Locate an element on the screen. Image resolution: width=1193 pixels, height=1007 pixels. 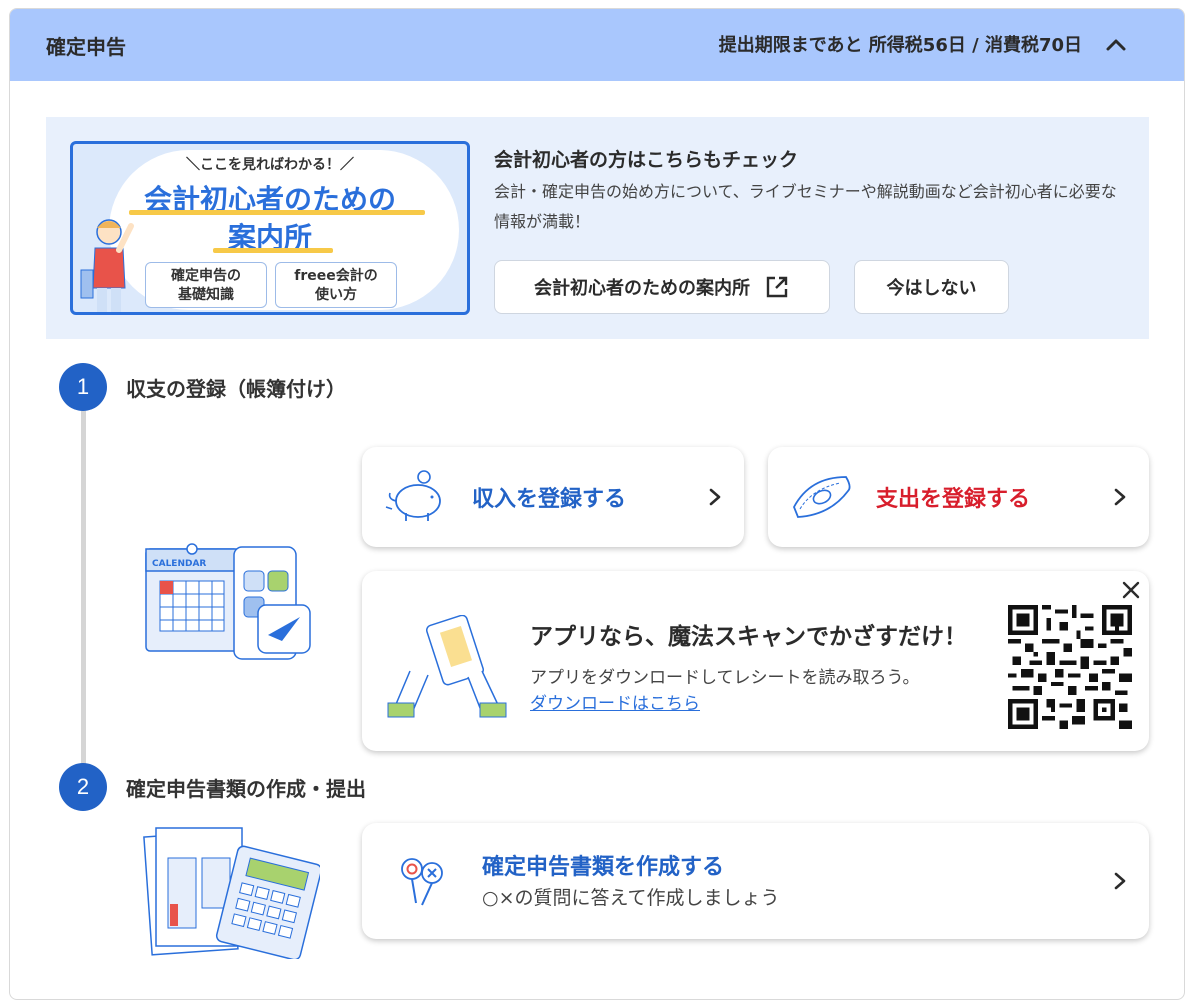
step-number-1: 1 is located at coordinates (83, 387).